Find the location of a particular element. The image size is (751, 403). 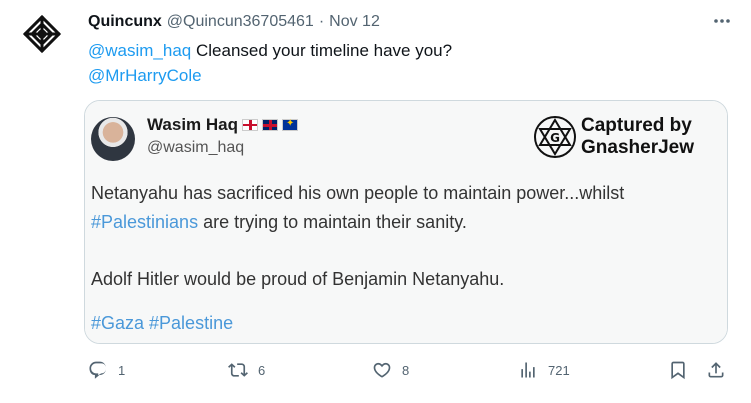

retweet-button: 6 is located at coordinates (246, 370).